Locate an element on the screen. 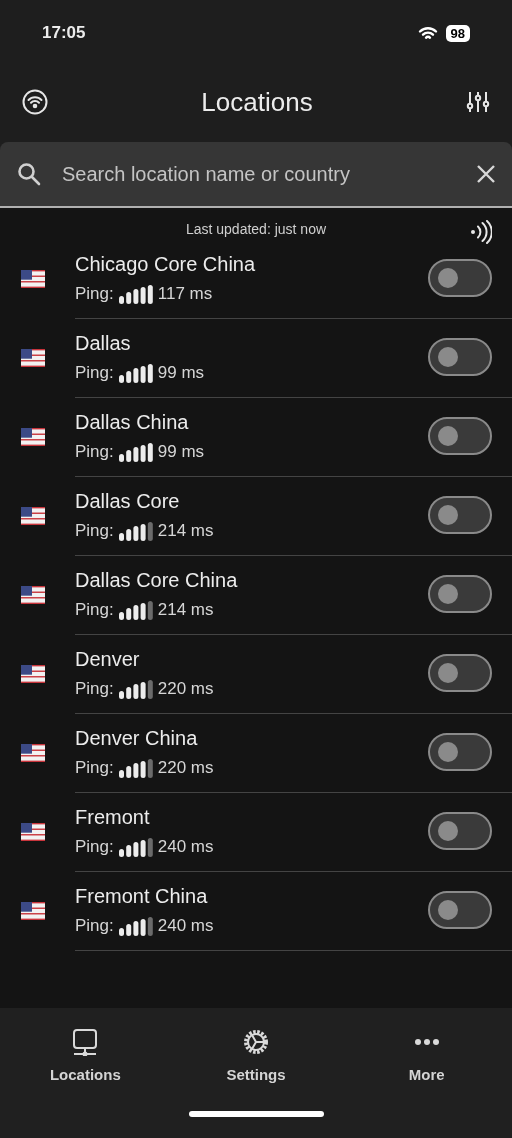  ping-value: 117 ms is located at coordinates (185, 294).